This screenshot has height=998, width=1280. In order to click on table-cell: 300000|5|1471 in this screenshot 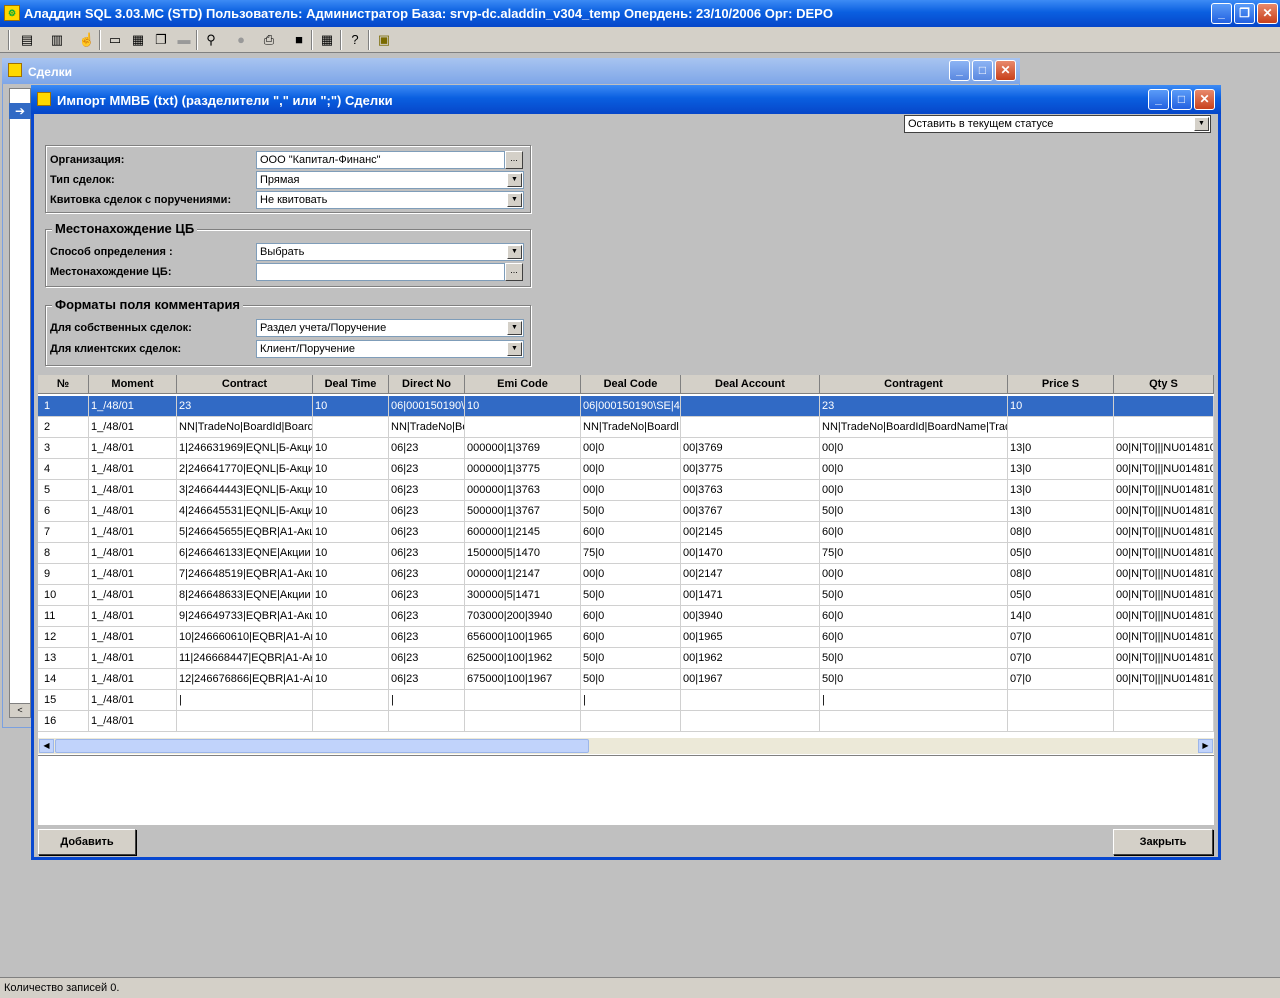, I will do `click(523, 595)`.